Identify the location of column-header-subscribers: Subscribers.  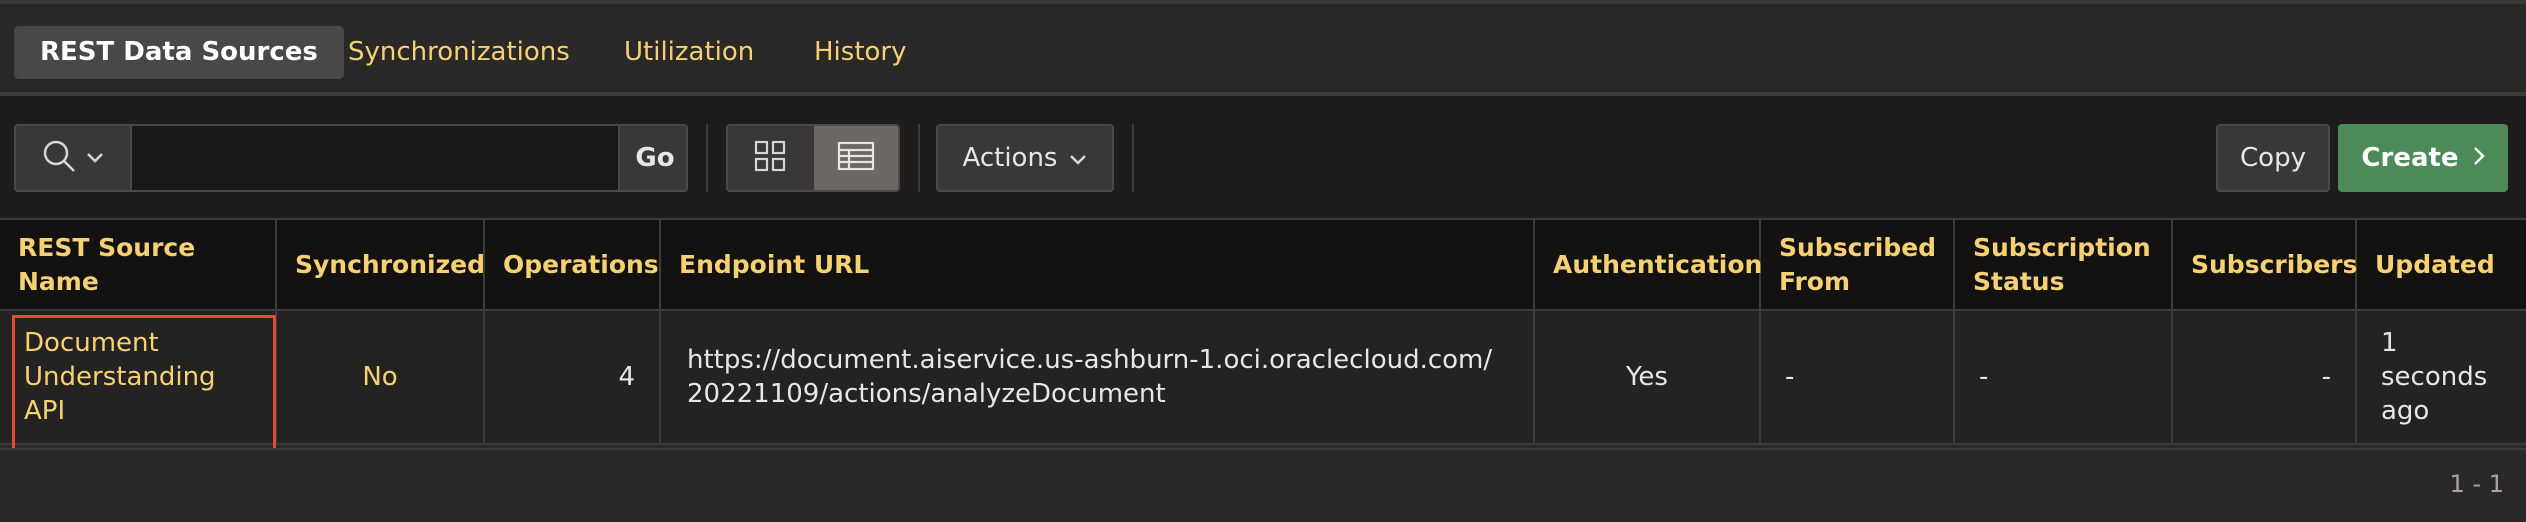
(2264, 265).